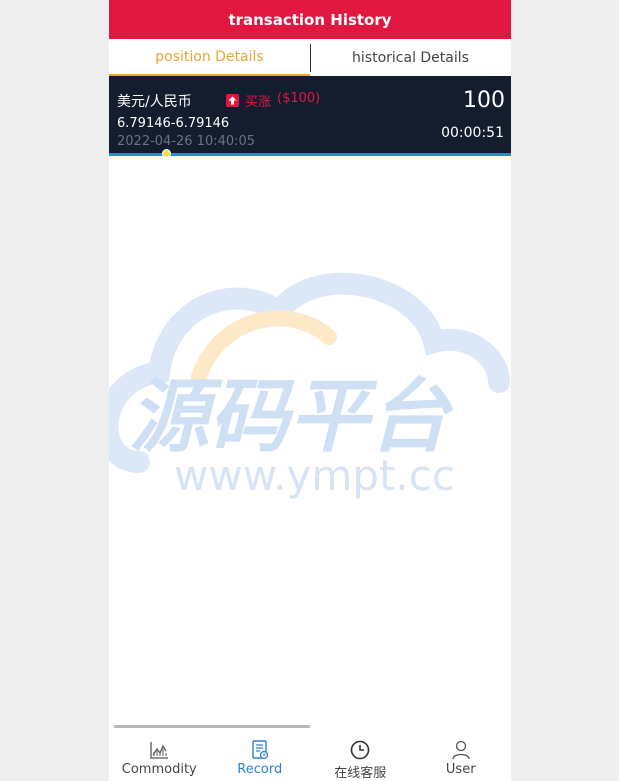  Describe the element at coordinates (260, 769) in the screenshot. I see `nav-label: Record` at that location.